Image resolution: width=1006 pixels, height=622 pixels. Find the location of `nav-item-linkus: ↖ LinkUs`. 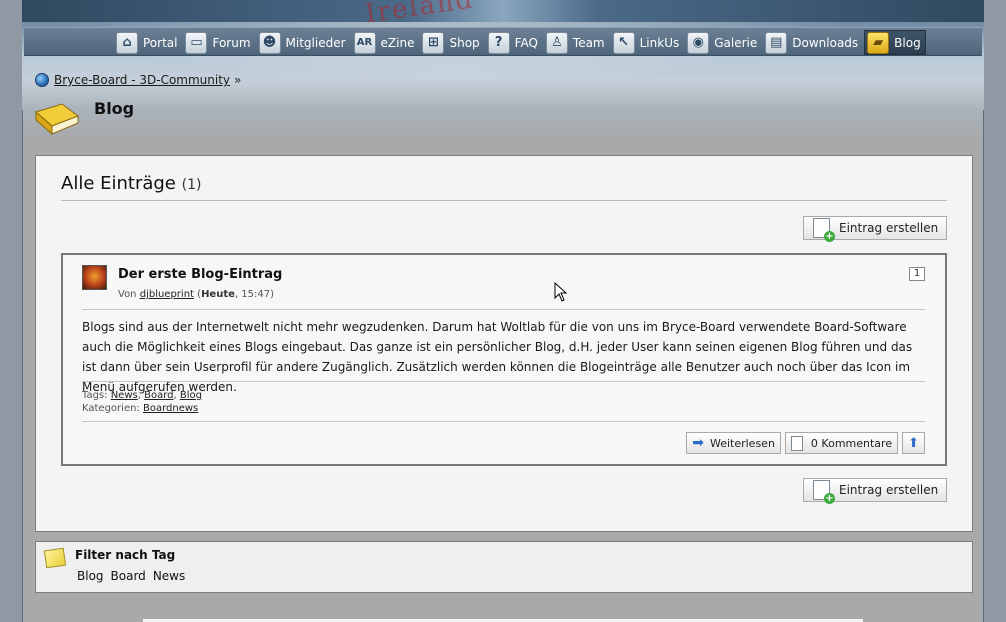

nav-item-linkus: ↖ LinkUs is located at coordinates (647, 42).